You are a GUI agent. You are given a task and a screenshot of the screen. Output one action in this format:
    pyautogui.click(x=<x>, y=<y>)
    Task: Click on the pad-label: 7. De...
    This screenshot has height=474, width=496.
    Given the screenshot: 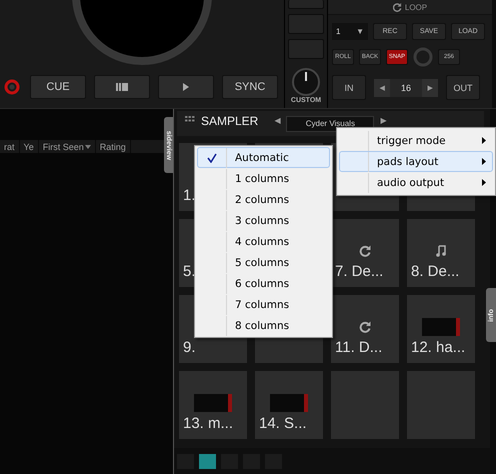 What is the action you would take?
    pyautogui.click(x=359, y=271)
    